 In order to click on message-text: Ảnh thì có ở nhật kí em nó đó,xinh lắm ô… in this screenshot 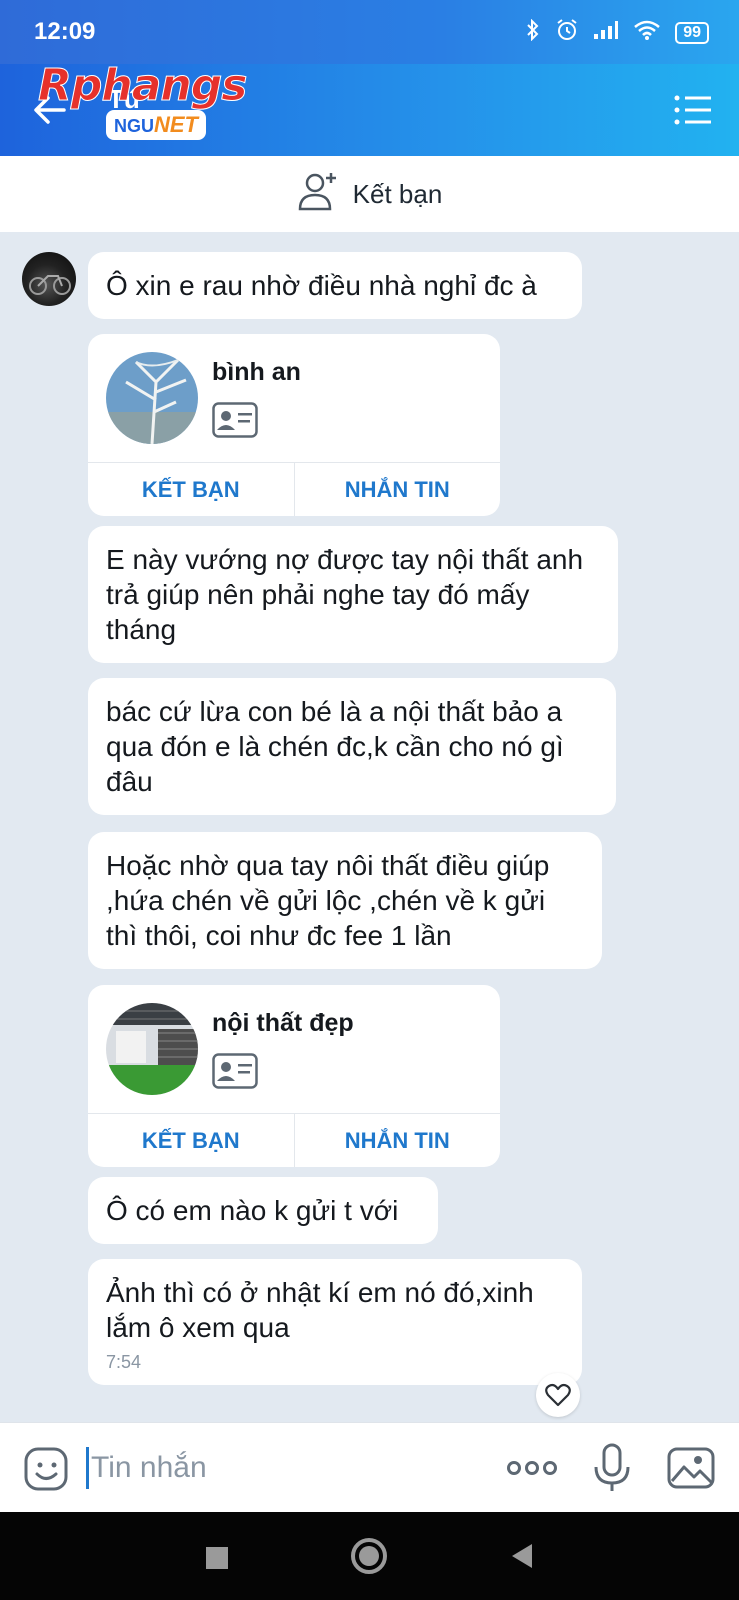, I will do `click(320, 1310)`.